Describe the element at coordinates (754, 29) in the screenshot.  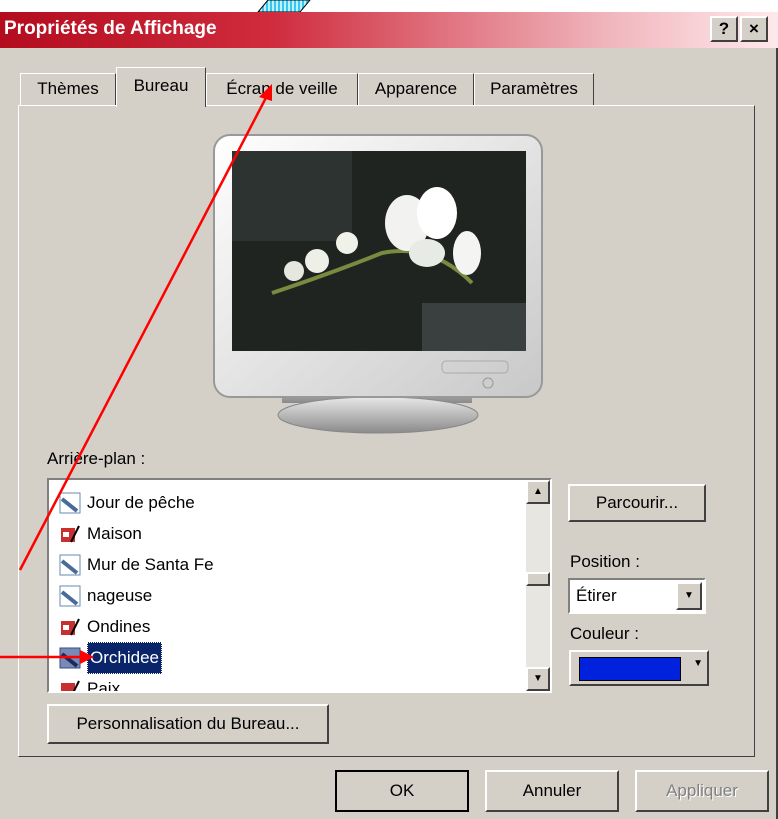
I see `close-button: ×` at that location.